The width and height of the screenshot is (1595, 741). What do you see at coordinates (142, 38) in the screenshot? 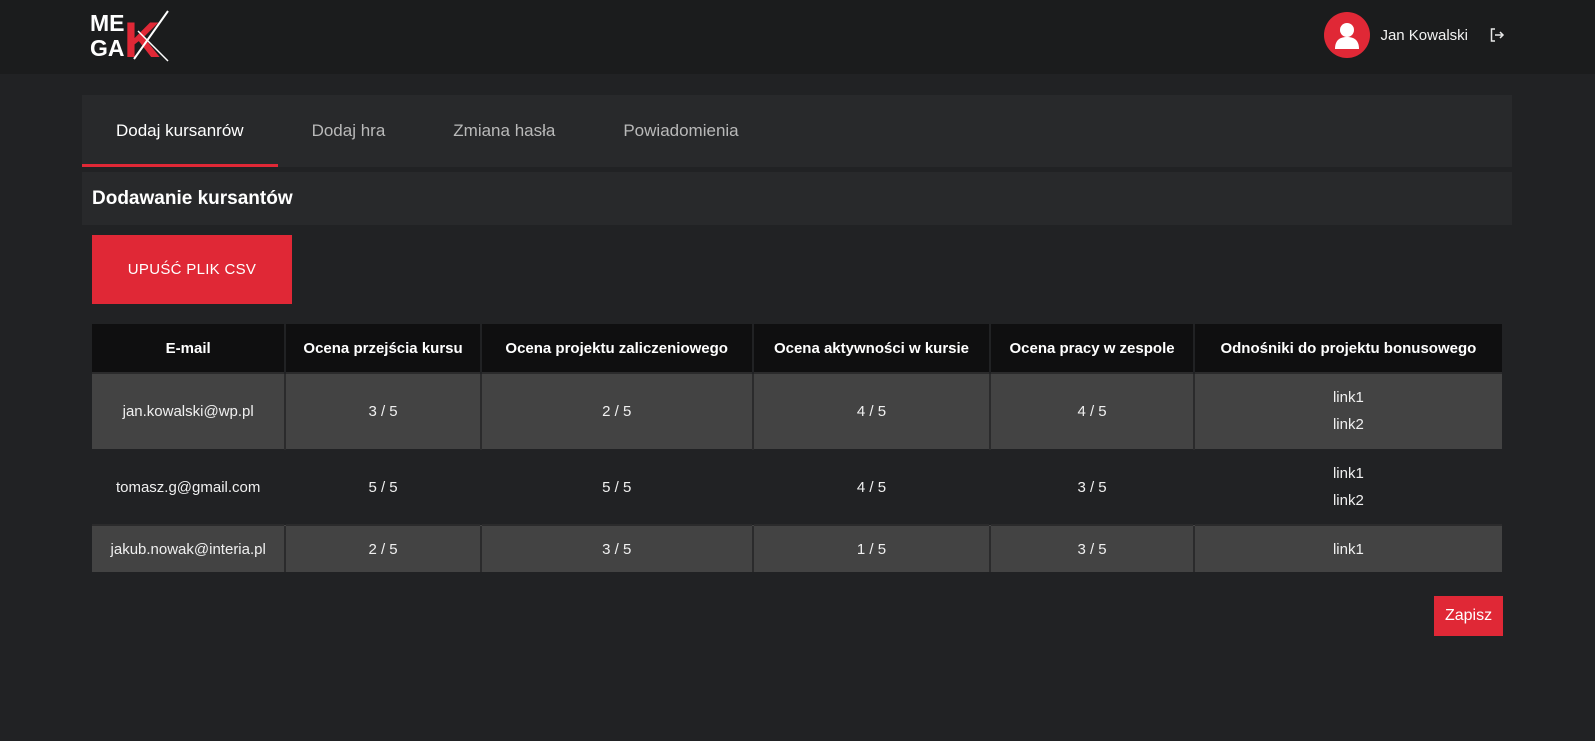
I see `svg-text: K` at bounding box center [142, 38].